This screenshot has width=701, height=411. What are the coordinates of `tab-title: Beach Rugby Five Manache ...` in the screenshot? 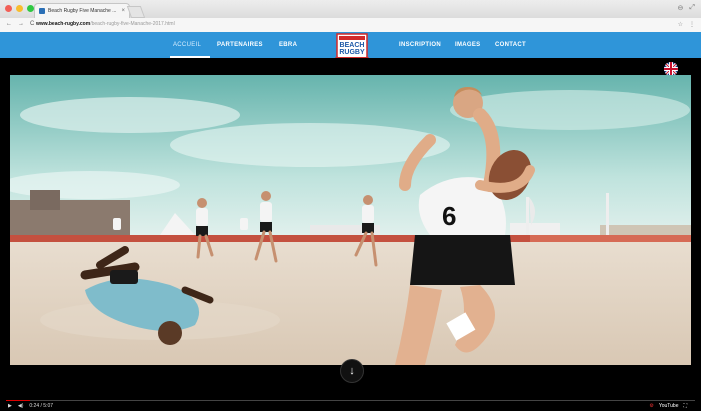 It's located at (82, 11).